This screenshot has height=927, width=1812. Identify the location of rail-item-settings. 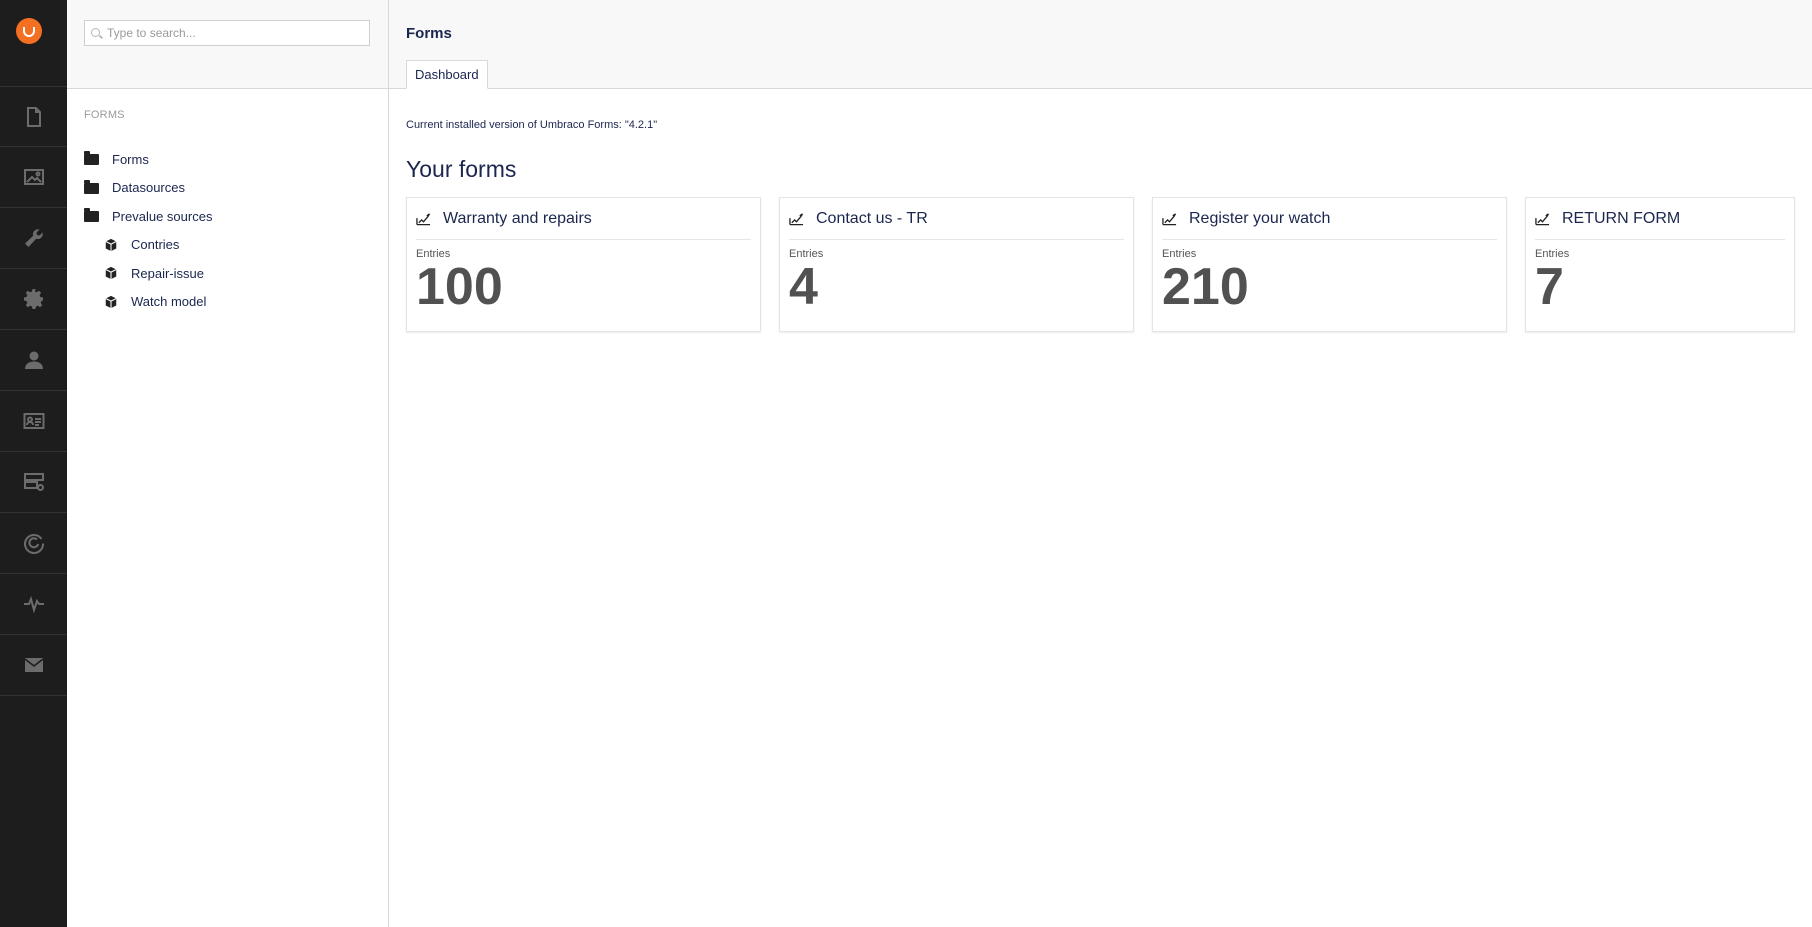
(33, 238).